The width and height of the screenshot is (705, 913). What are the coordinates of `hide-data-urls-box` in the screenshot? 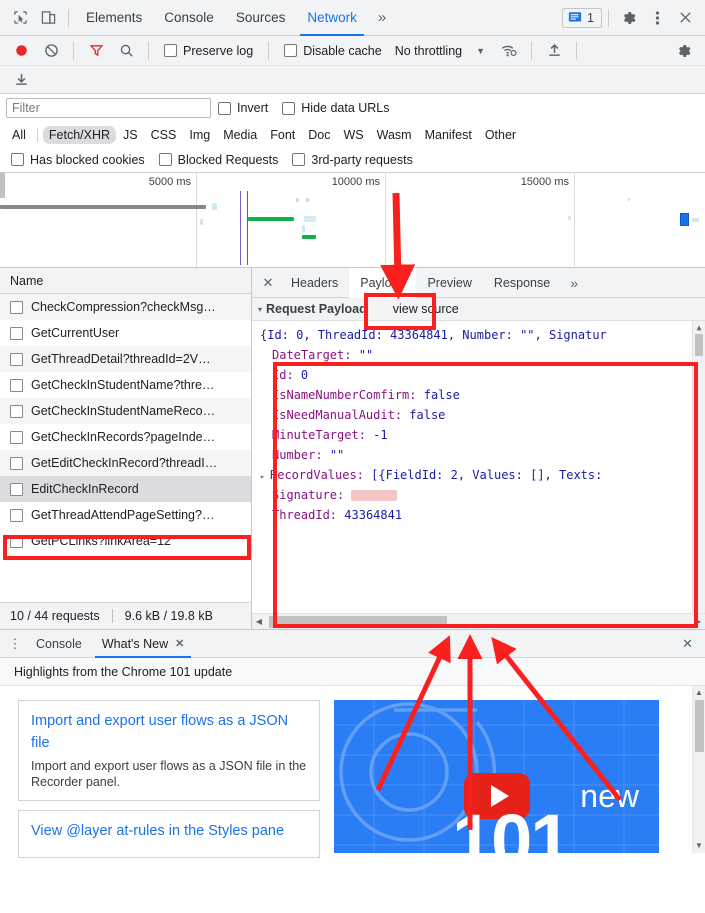 It's located at (289, 108).